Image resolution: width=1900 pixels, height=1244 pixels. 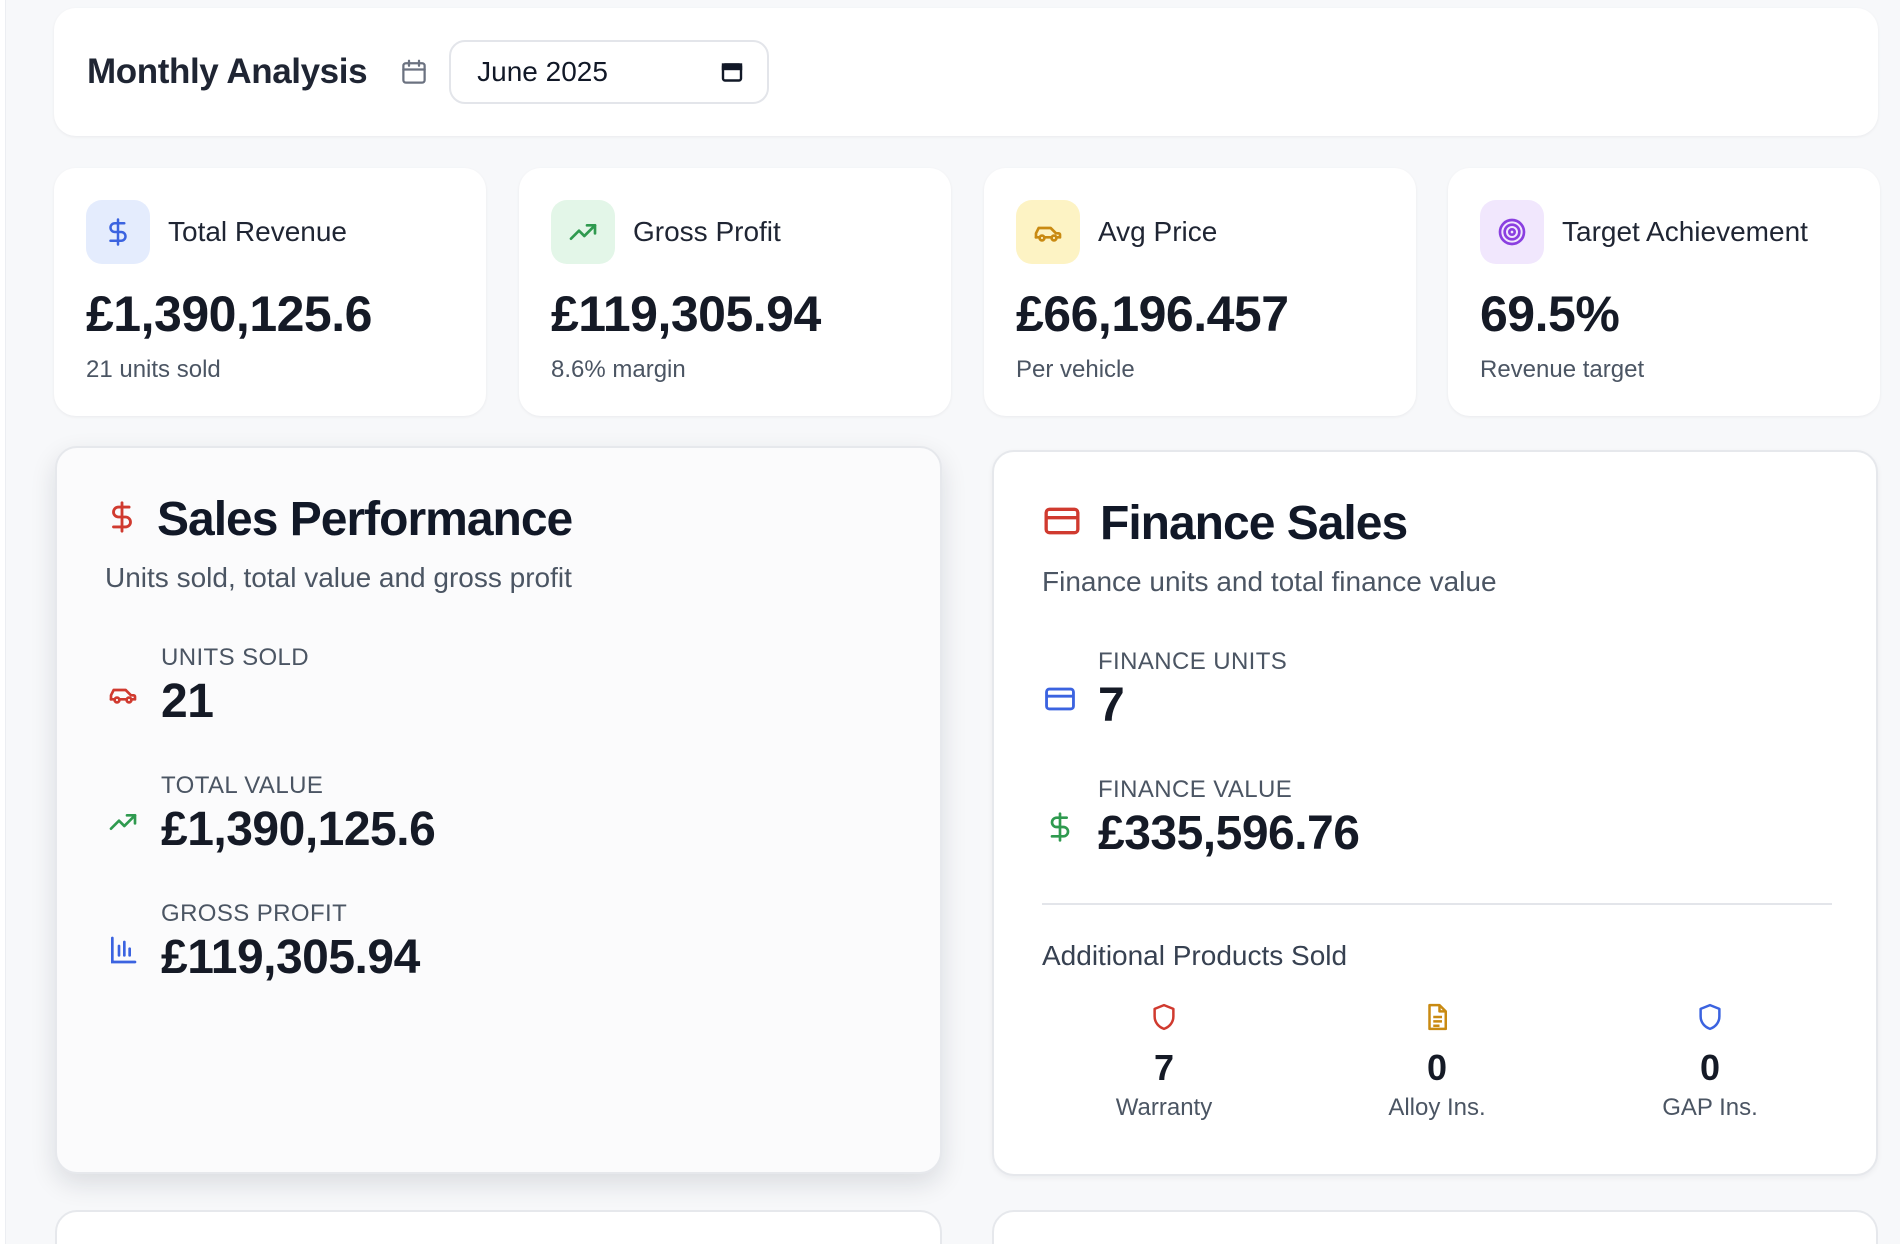 I want to click on metric-value: 7, so click(x=1111, y=705).